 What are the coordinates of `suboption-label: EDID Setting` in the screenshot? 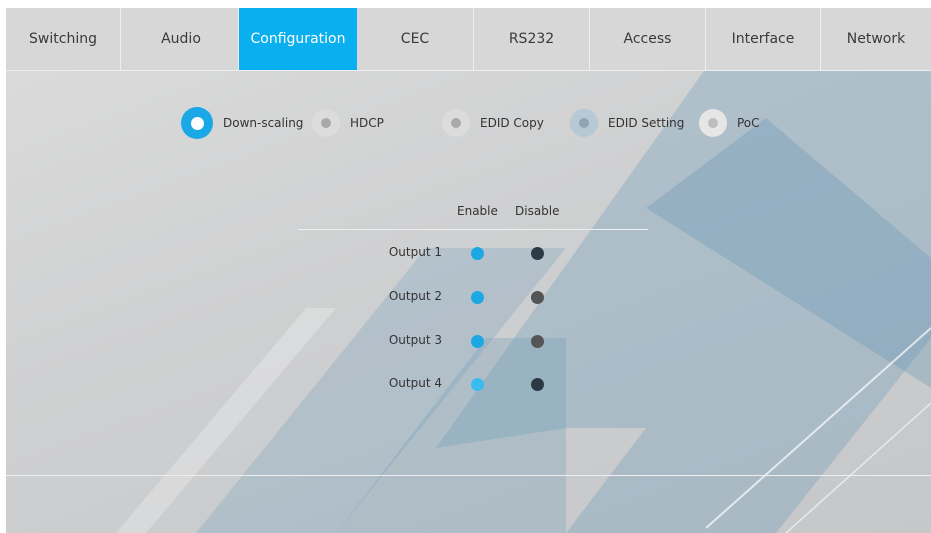 It's located at (646, 123).